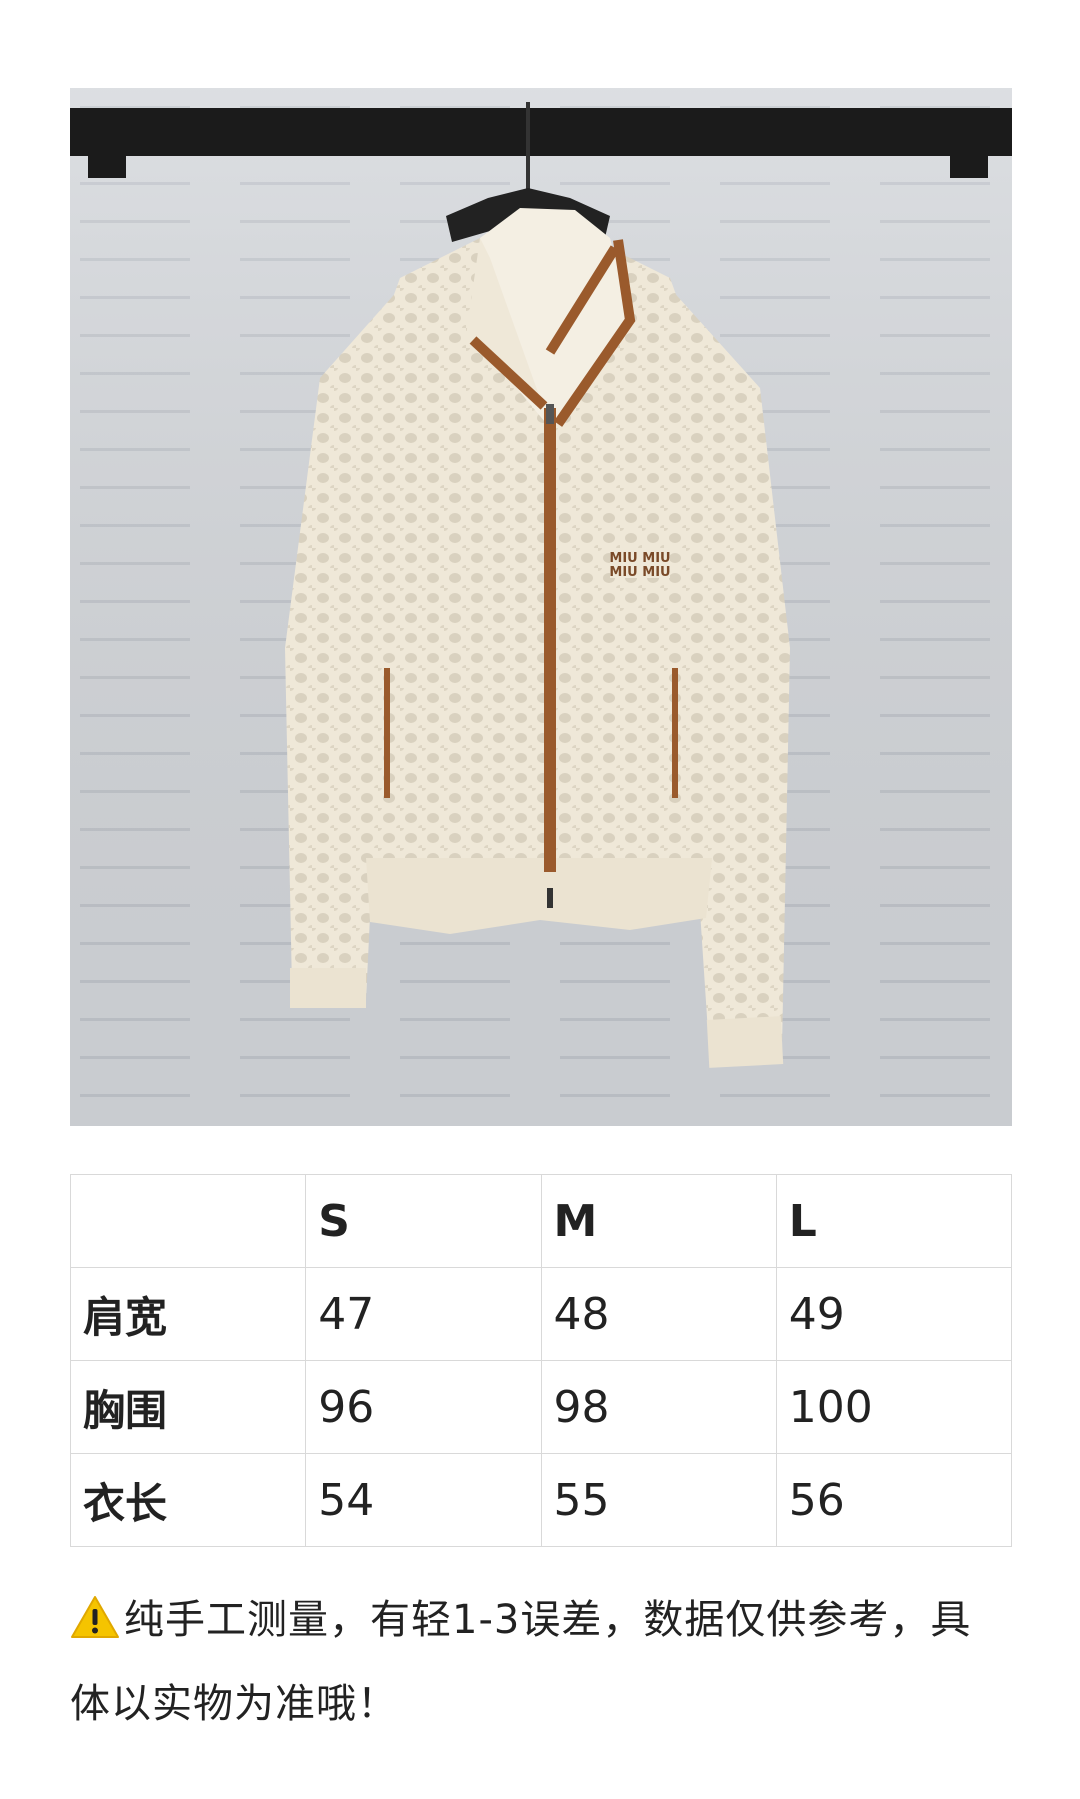 This screenshot has height=1799, width=1080. Describe the element at coordinates (188, 1500) in the screenshot. I see `row-label: 衣长` at that location.